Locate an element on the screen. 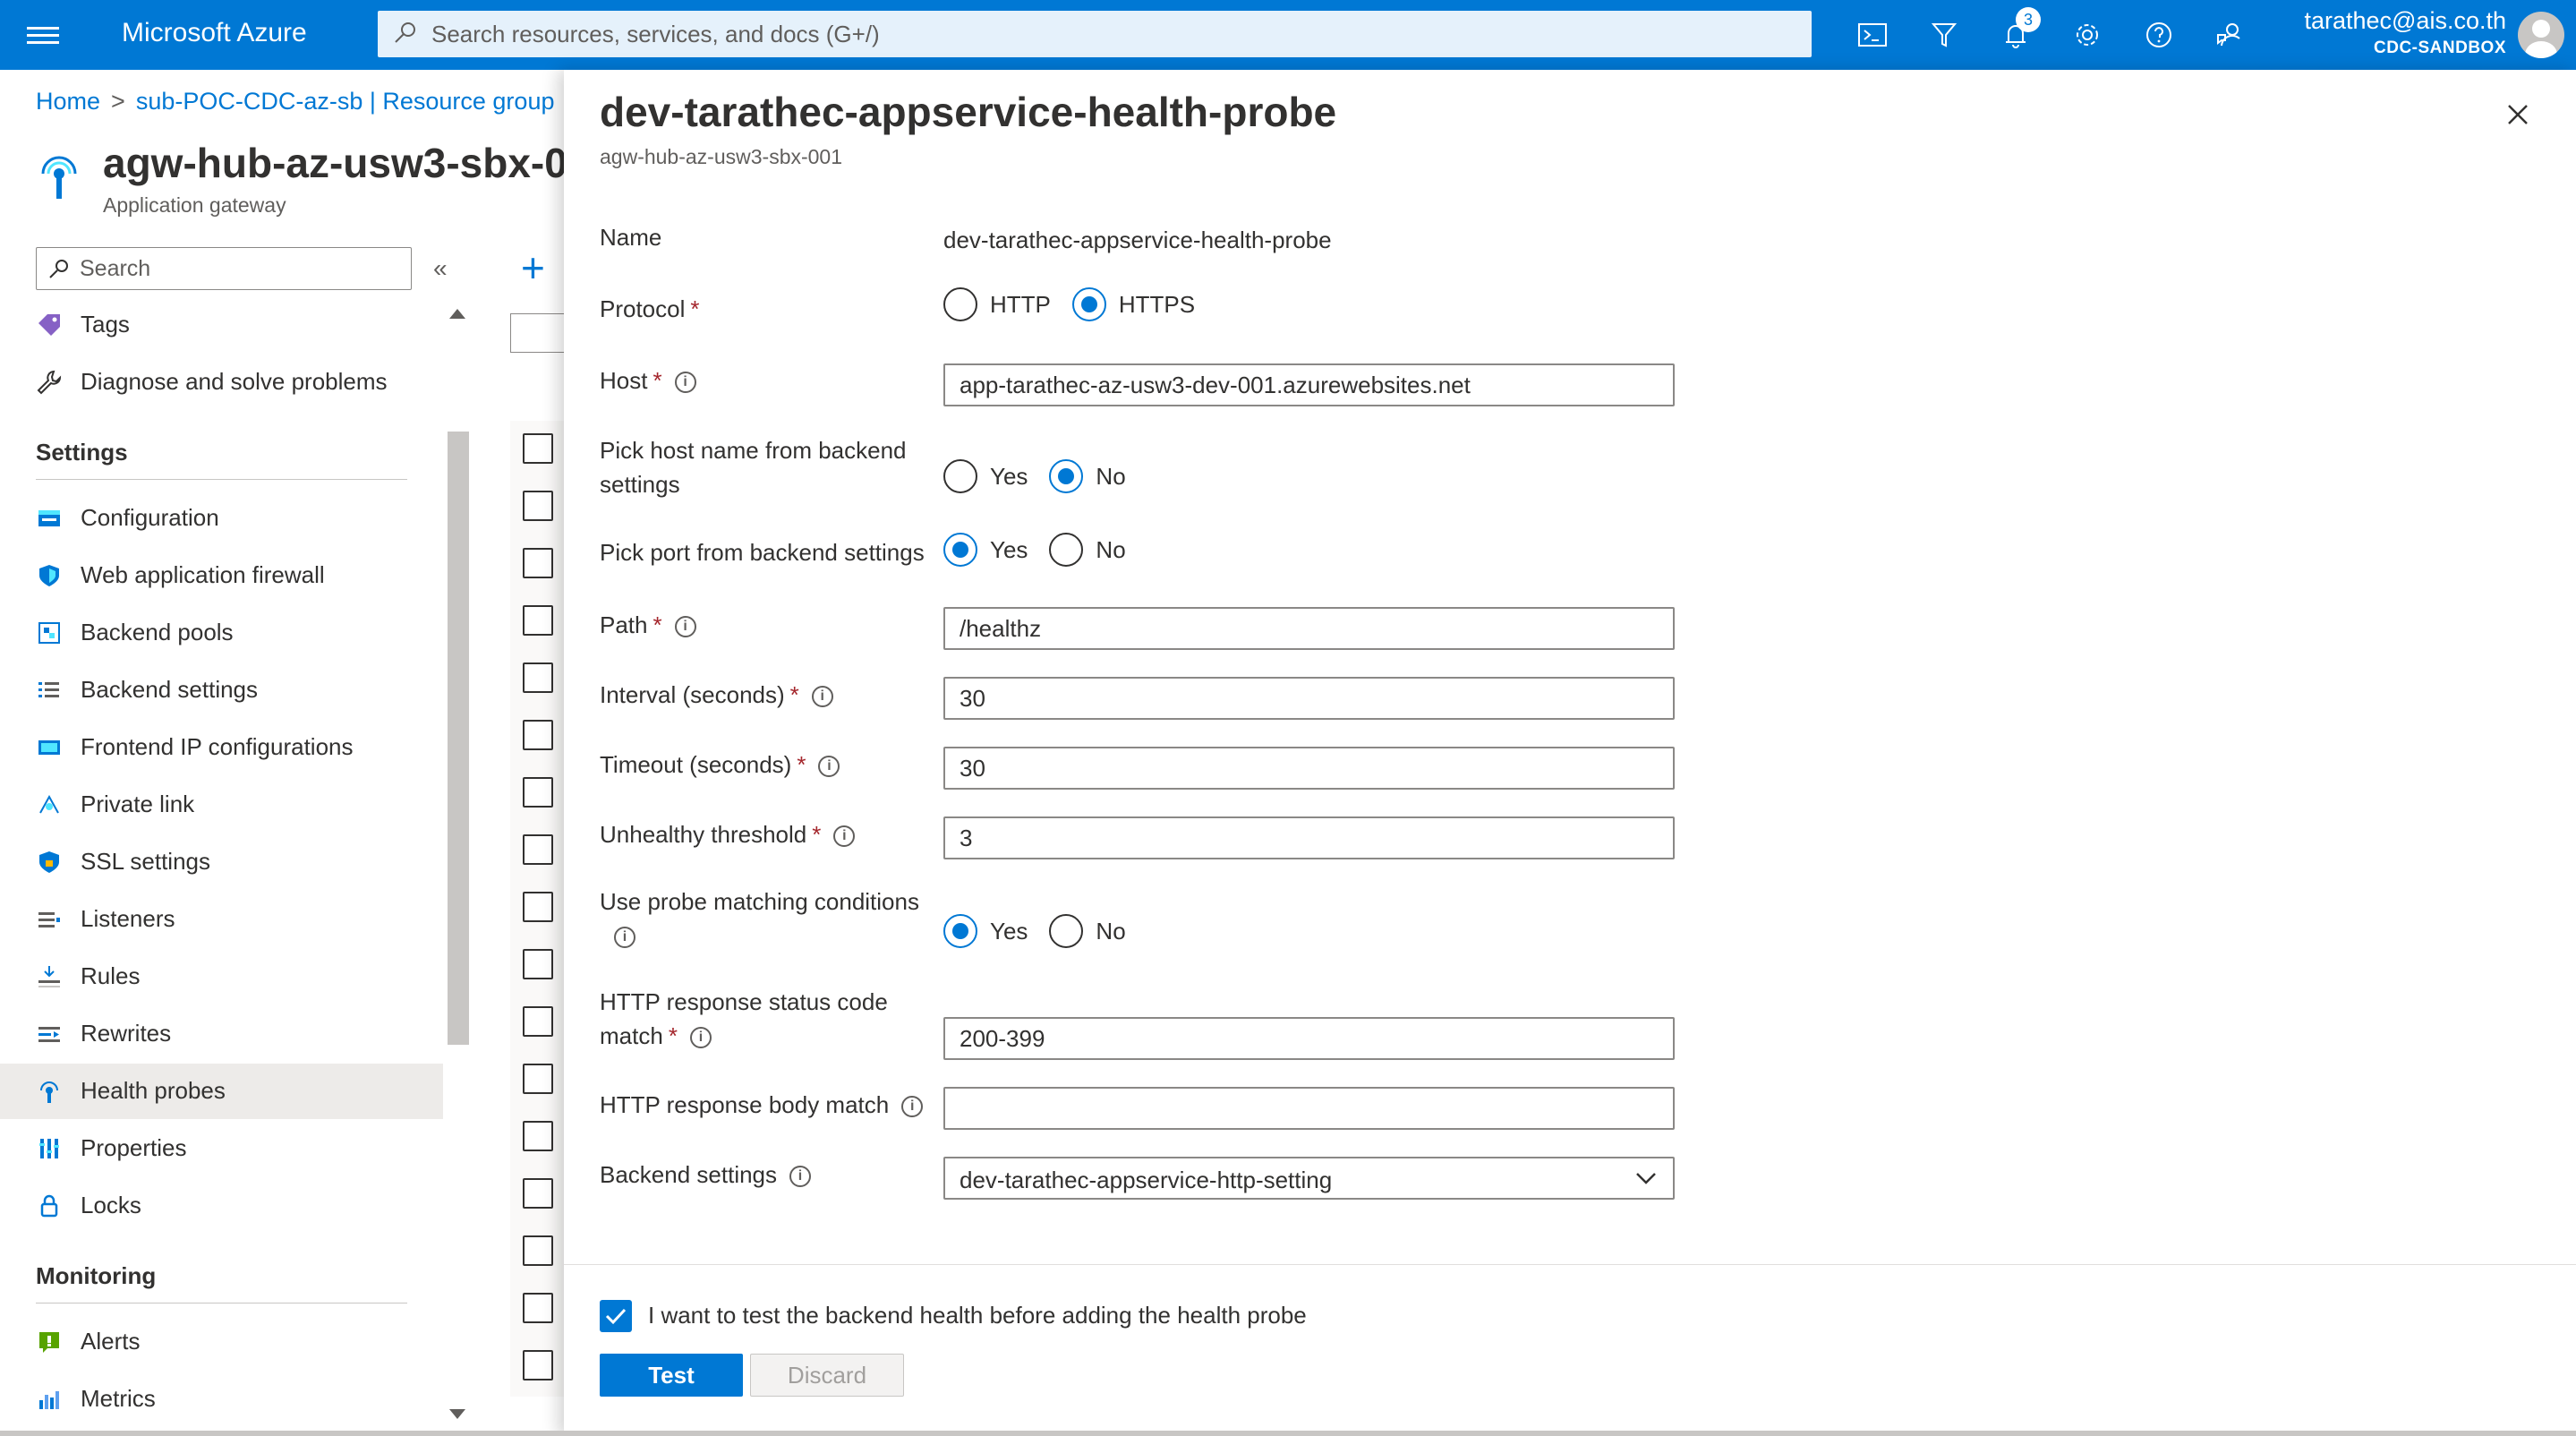  breadcrumb-resource-group: sub-POC-CDC-az-sb | Resource group is located at coordinates (345, 101).